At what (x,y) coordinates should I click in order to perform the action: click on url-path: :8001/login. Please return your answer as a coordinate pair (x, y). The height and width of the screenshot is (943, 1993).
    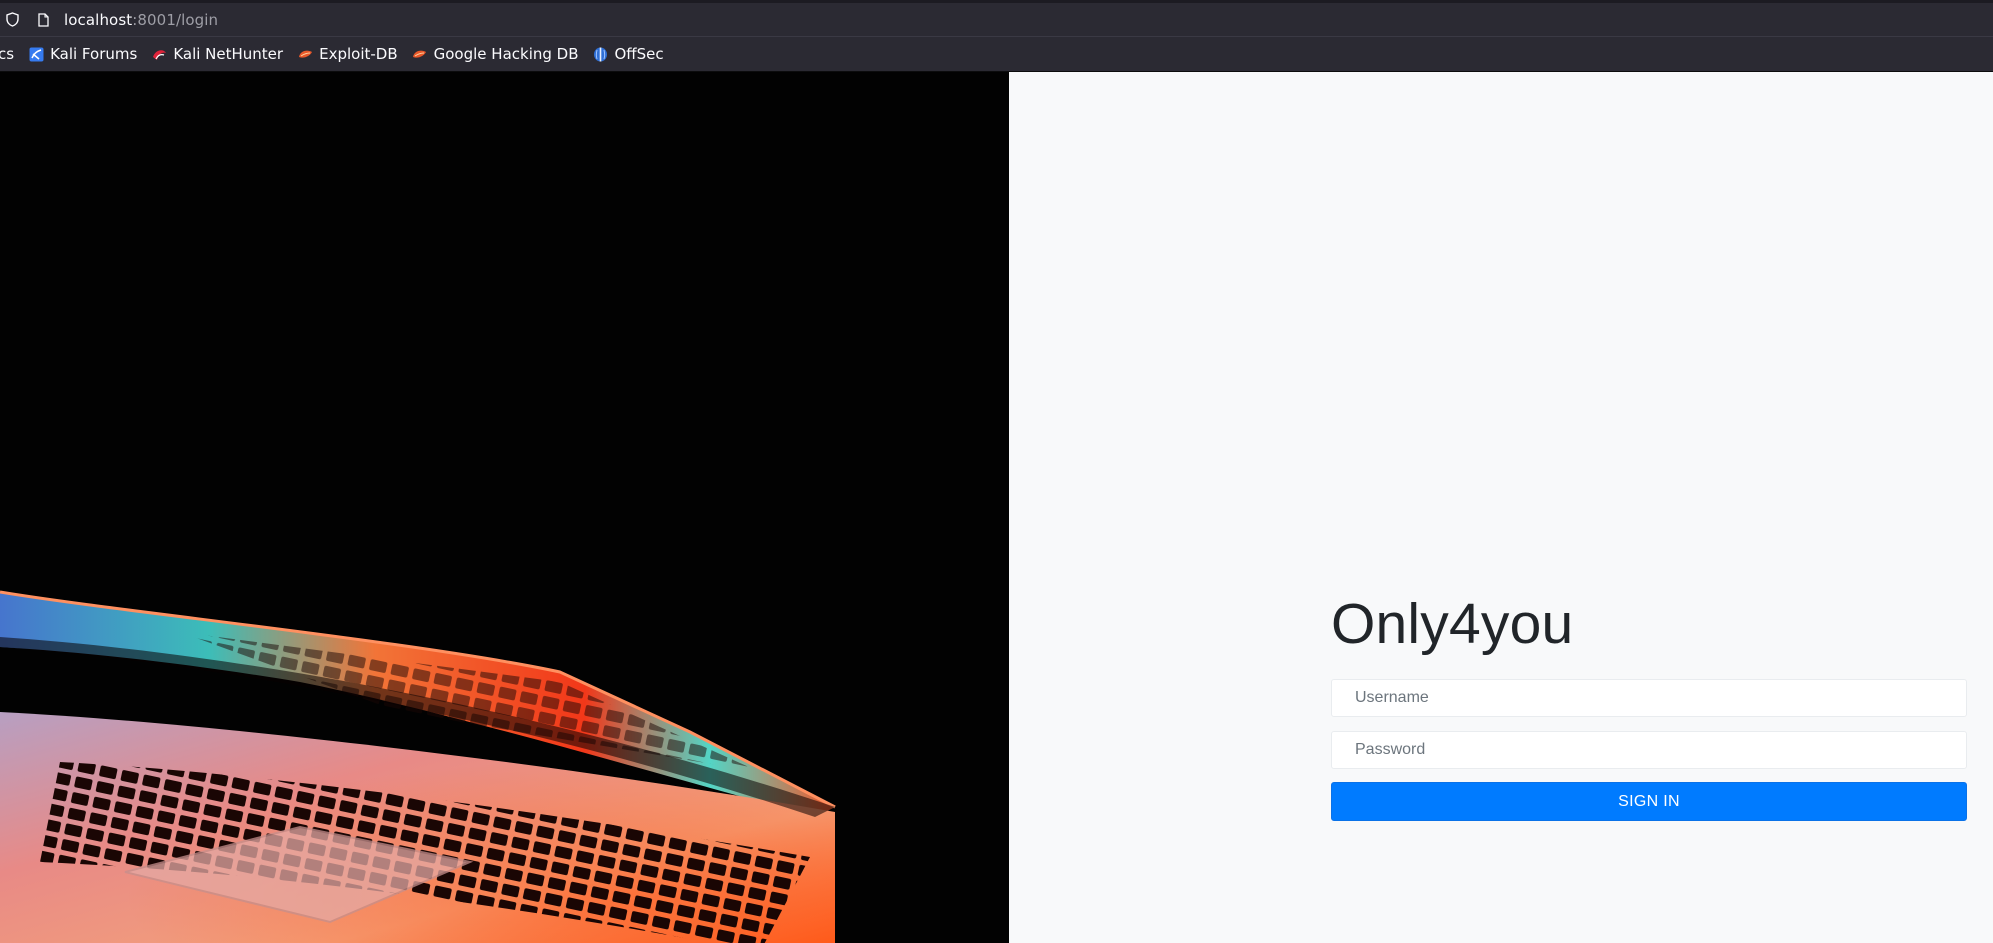
    Looking at the image, I should click on (175, 19).